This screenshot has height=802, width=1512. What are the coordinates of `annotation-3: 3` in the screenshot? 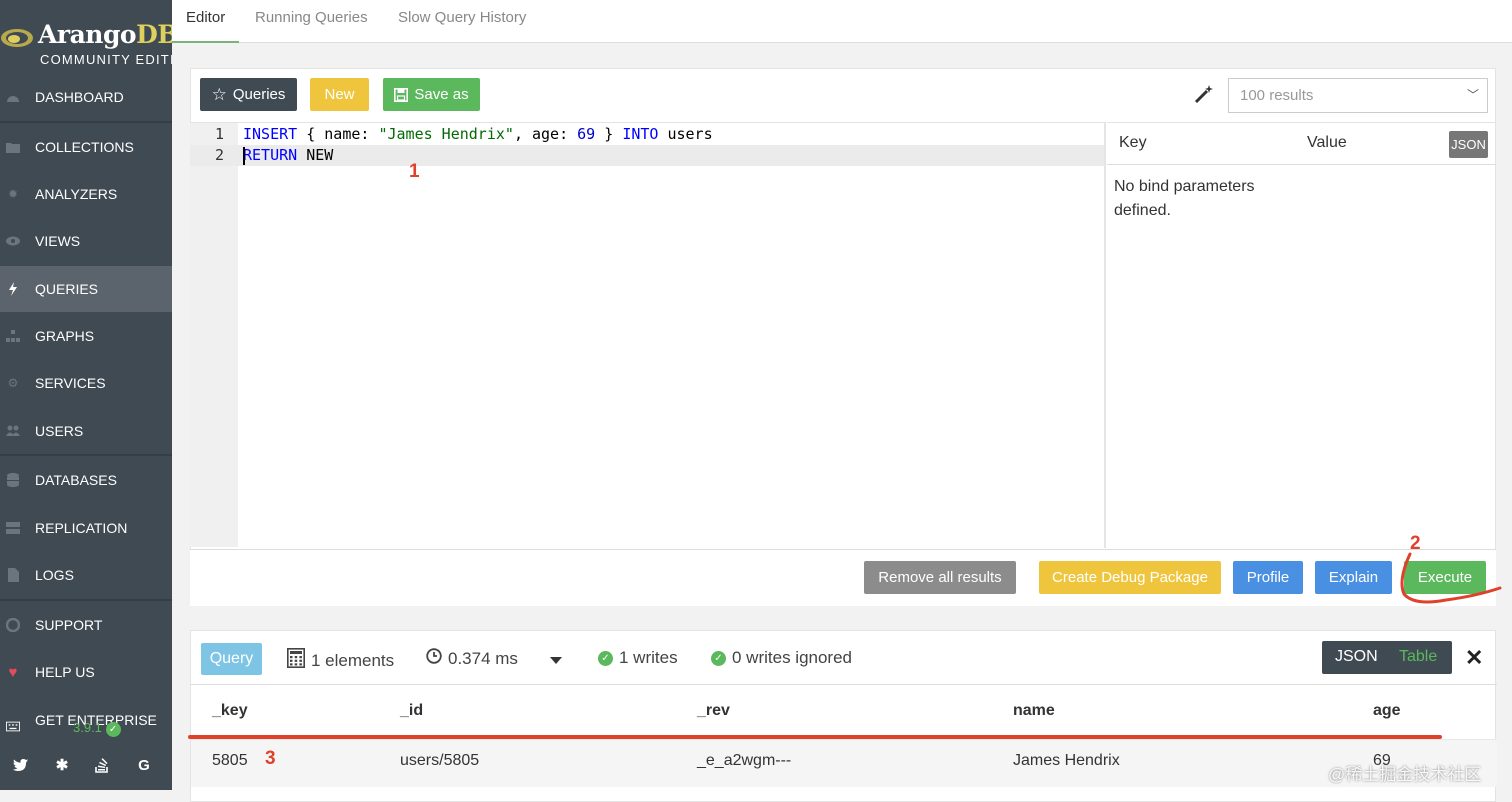 It's located at (270, 758).